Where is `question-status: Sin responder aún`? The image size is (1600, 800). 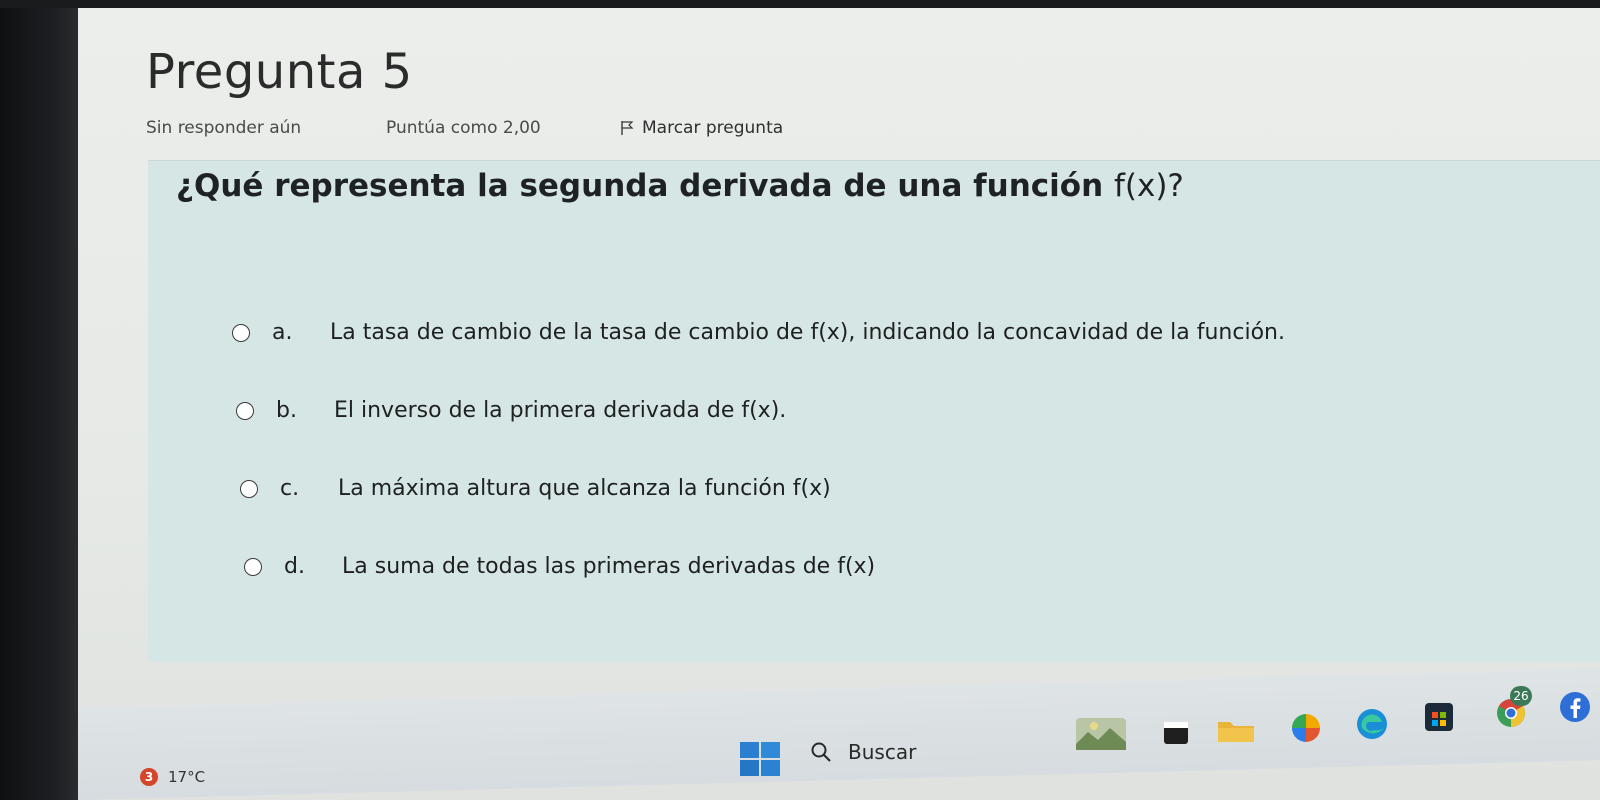
question-status: Sin responder aún is located at coordinates (224, 128).